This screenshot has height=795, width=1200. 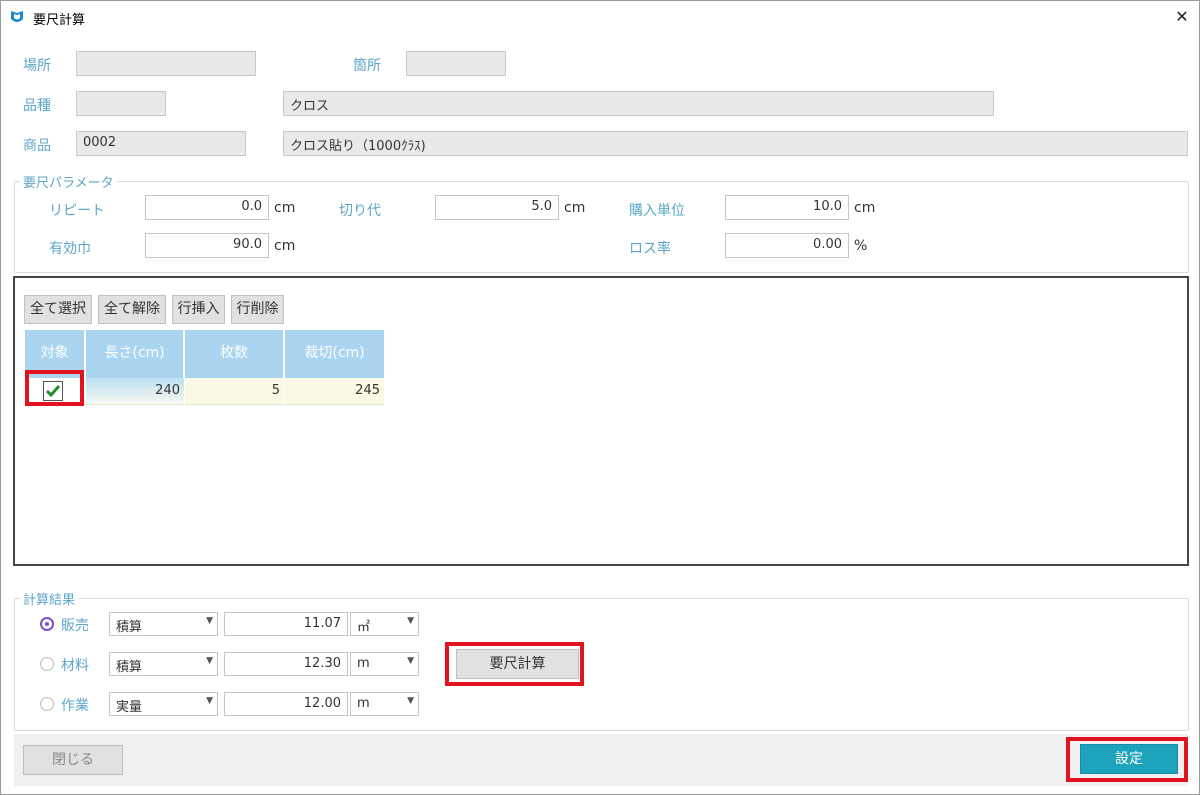 I want to click on close-button: ✕, so click(x=1182, y=17).